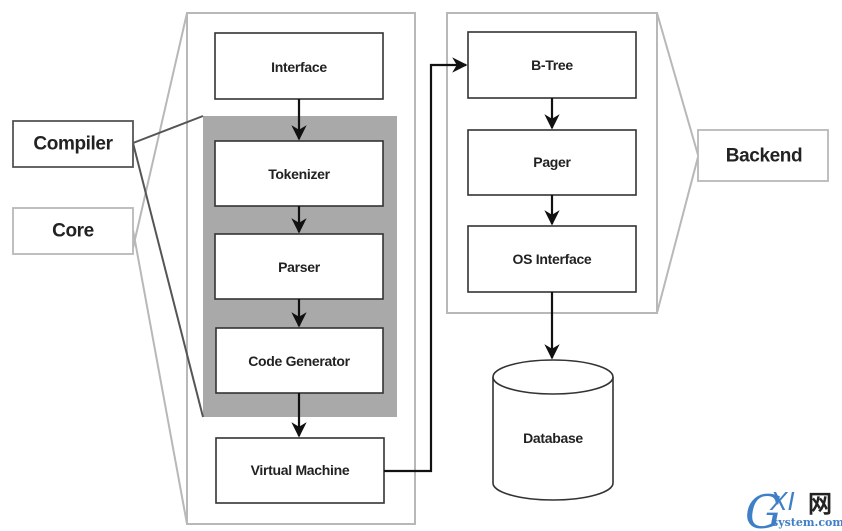 This screenshot has height=531, width=842. I want to click on watermark-domain: system.com, so click(807, 522).